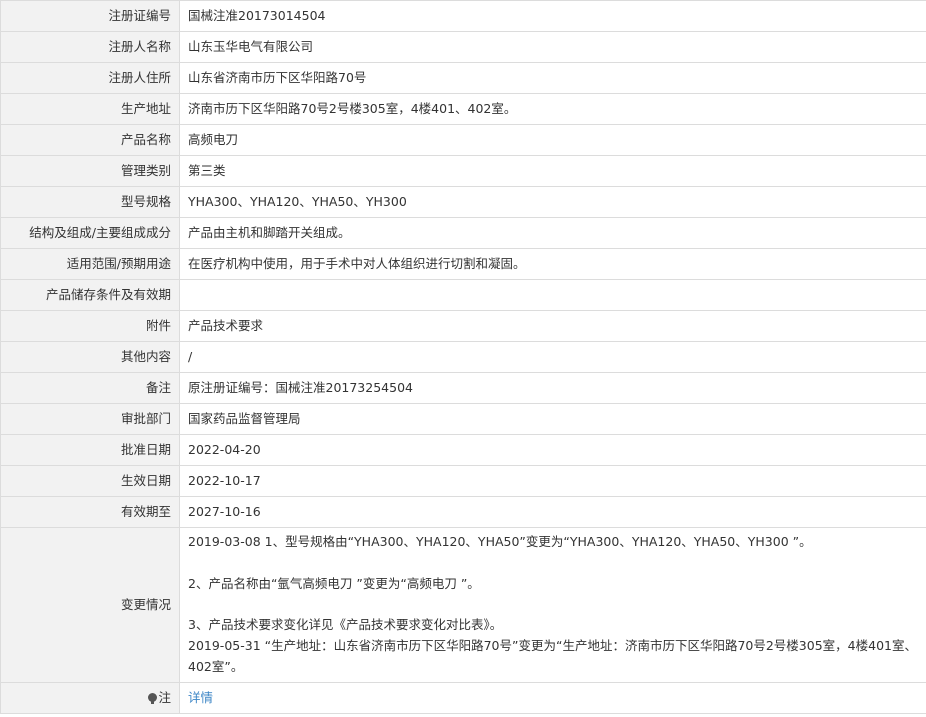  I want to click on row-approval-department: 审批部门 国家药品监督管理局, so click(463, 419).